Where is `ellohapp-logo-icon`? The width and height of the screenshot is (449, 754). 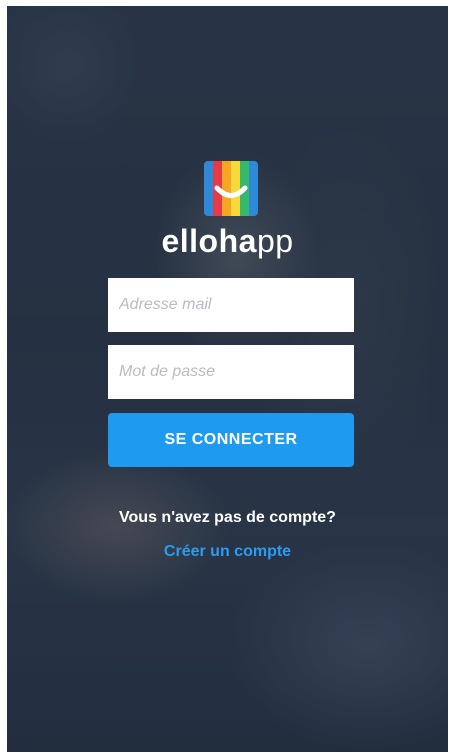 ellohapp-logo-icon is located at coordinates (231, 188).